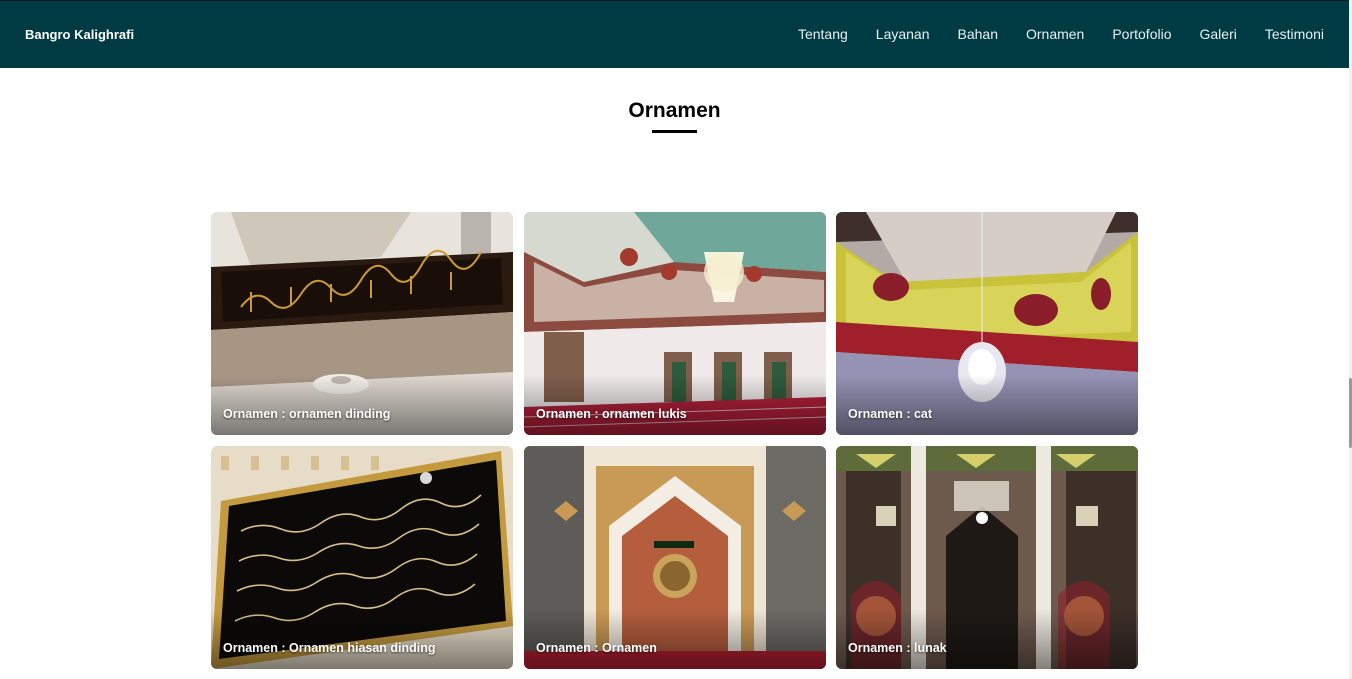  I want to click on gallery-caption: Ornamen : ornamen lukis, so click(611, 414).